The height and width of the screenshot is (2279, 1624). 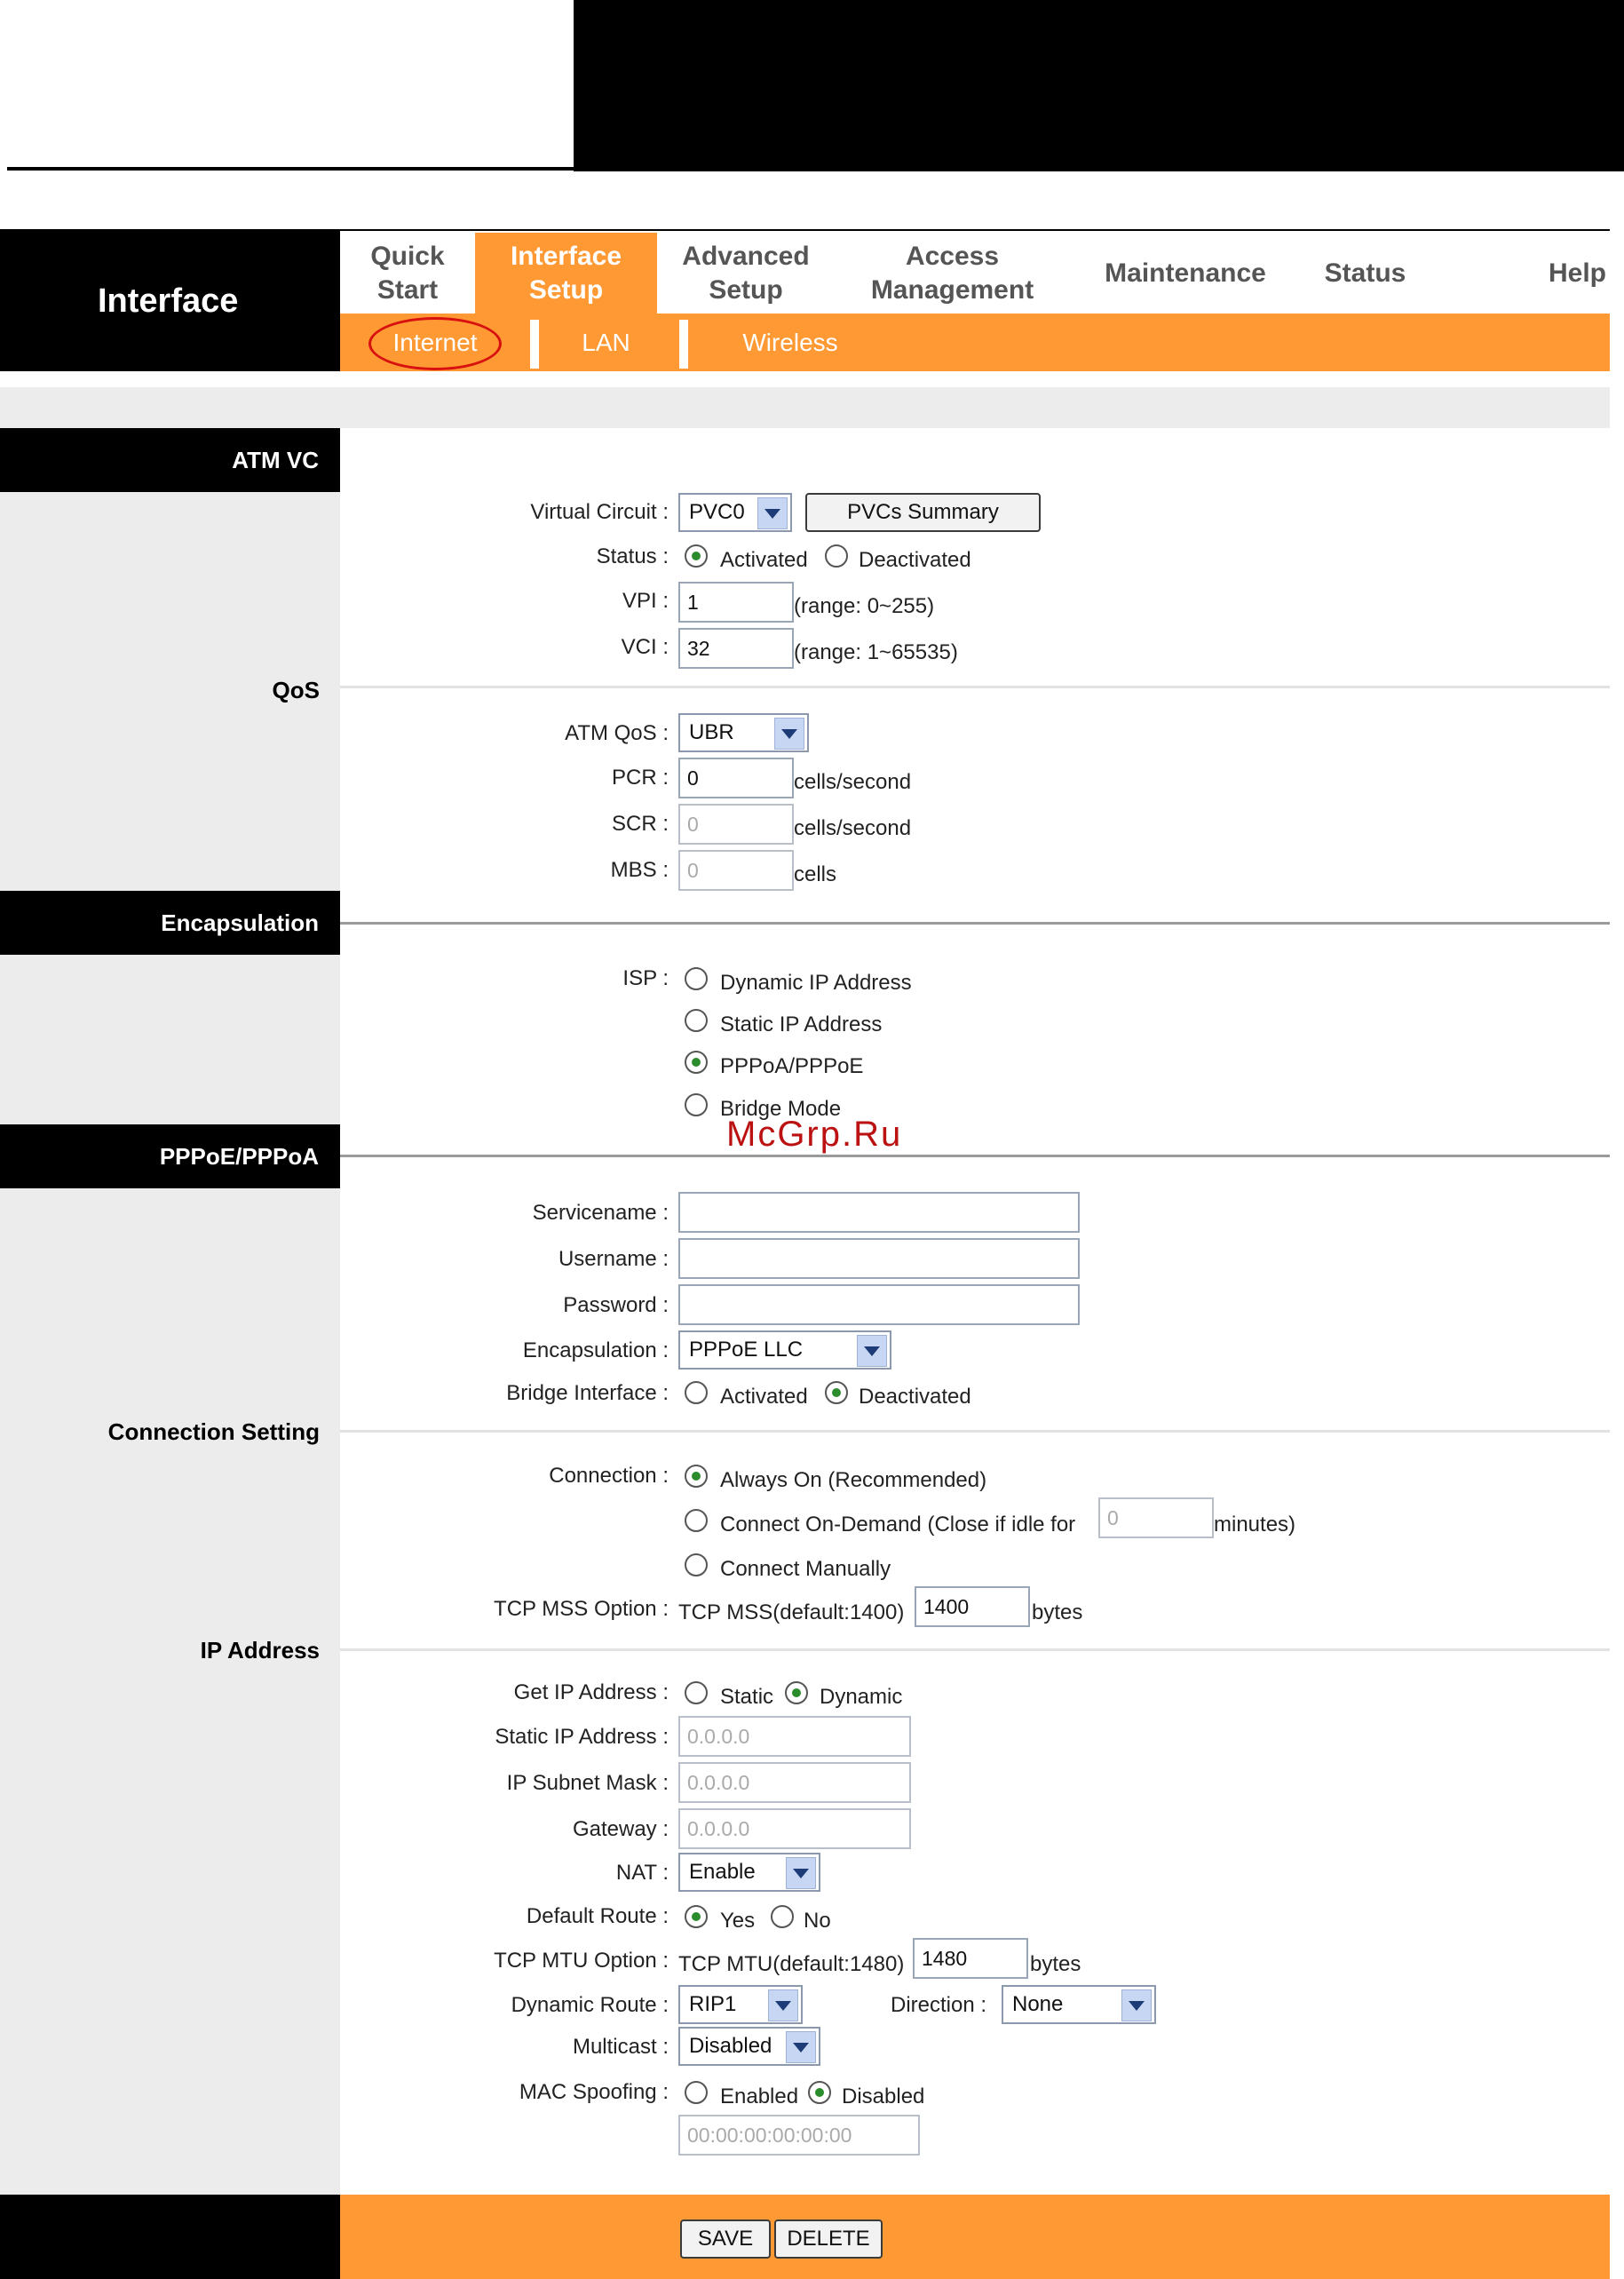 What do you see at coordinates (879, 1304) in the screenshot?
I see `password-input` at bounding box center [879, 1304].